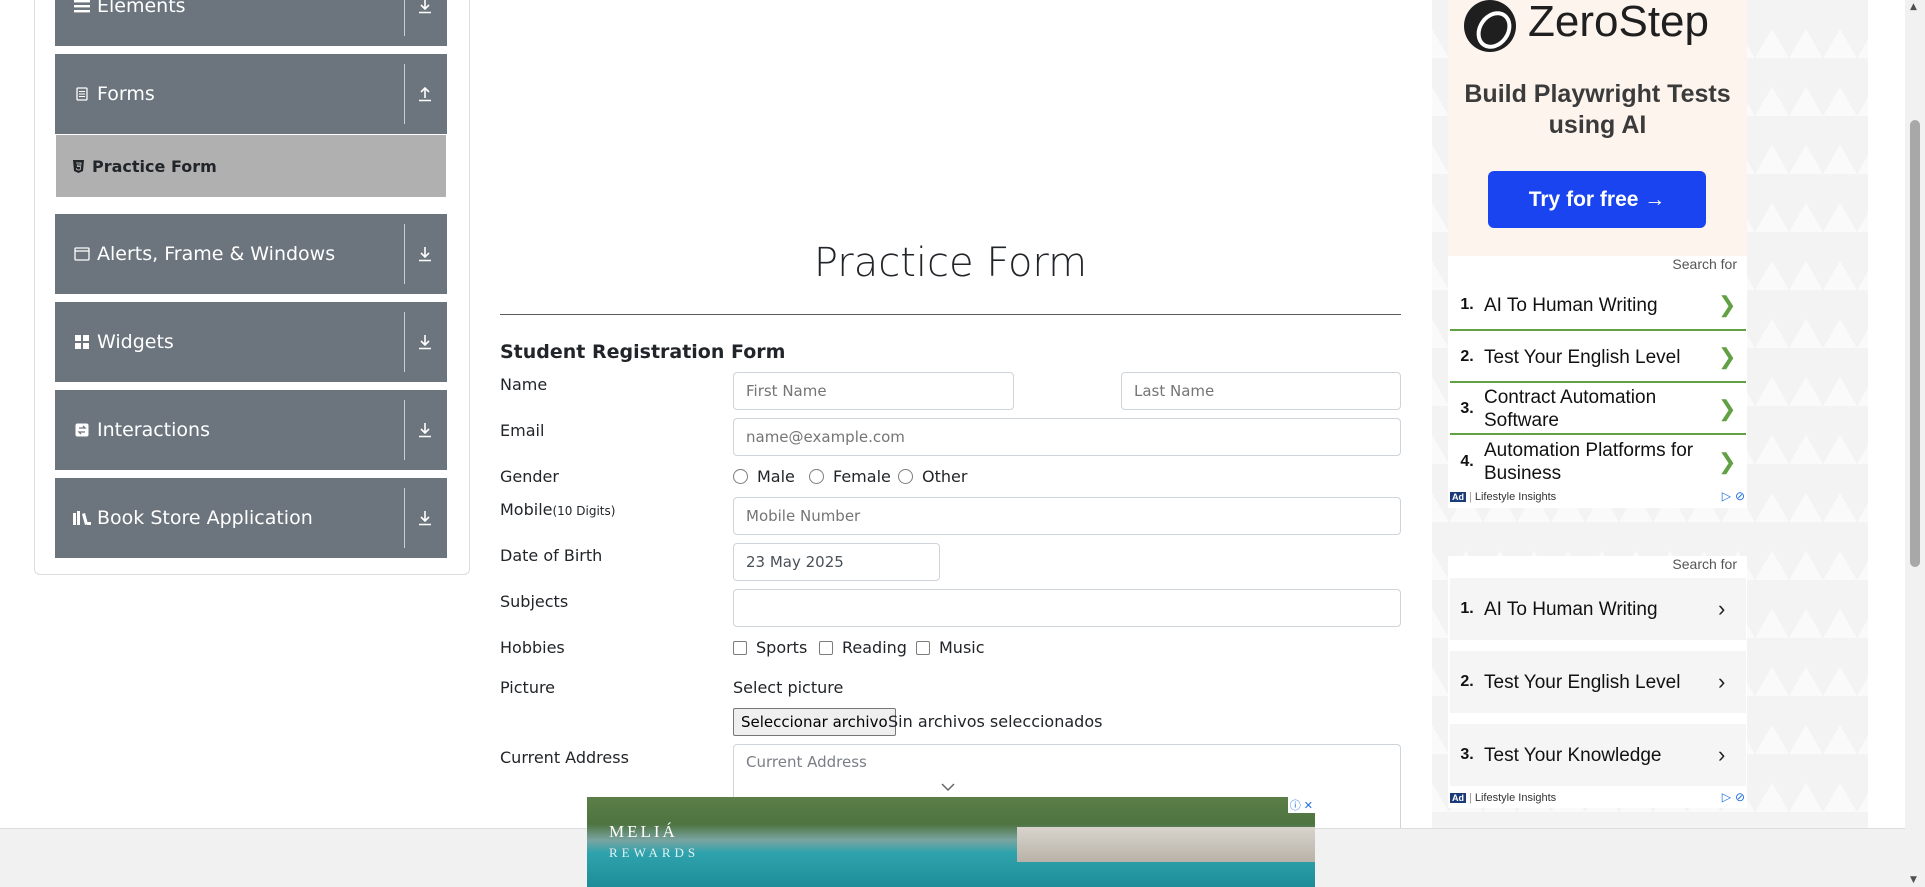 Image resolution: width=1925 pixels, height=887 pixels. Describe the element at coordinates (782, 647) in the screenshot. I see `checkbox-label: Sports` at that location.